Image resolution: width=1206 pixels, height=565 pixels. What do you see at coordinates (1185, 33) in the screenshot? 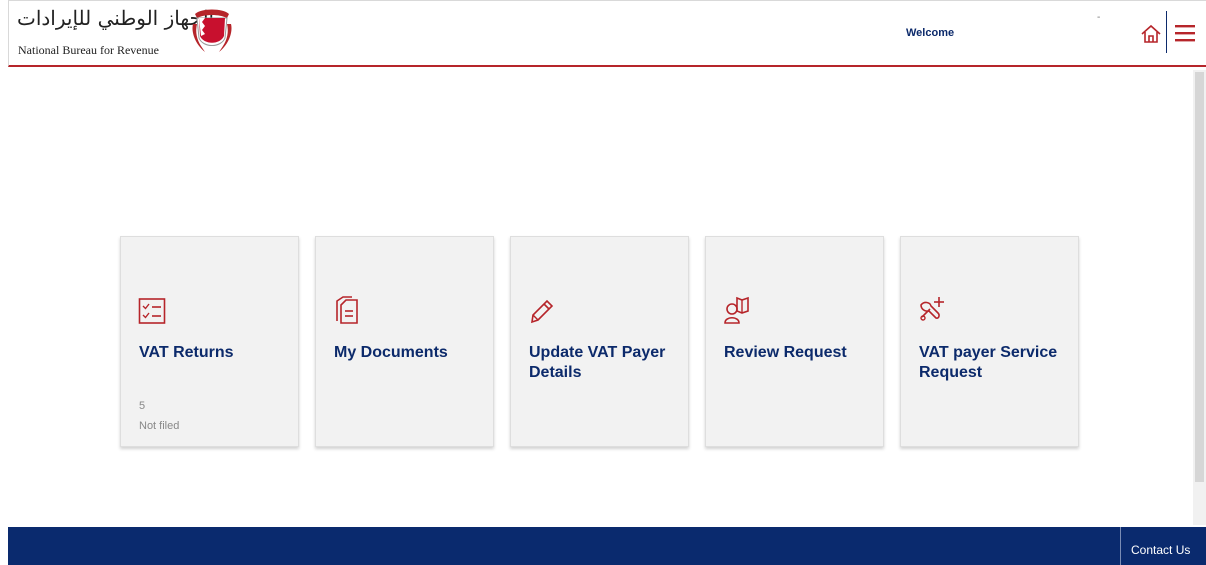
I see `hamburger-menu-icon` at bounding box center [1185, 33].